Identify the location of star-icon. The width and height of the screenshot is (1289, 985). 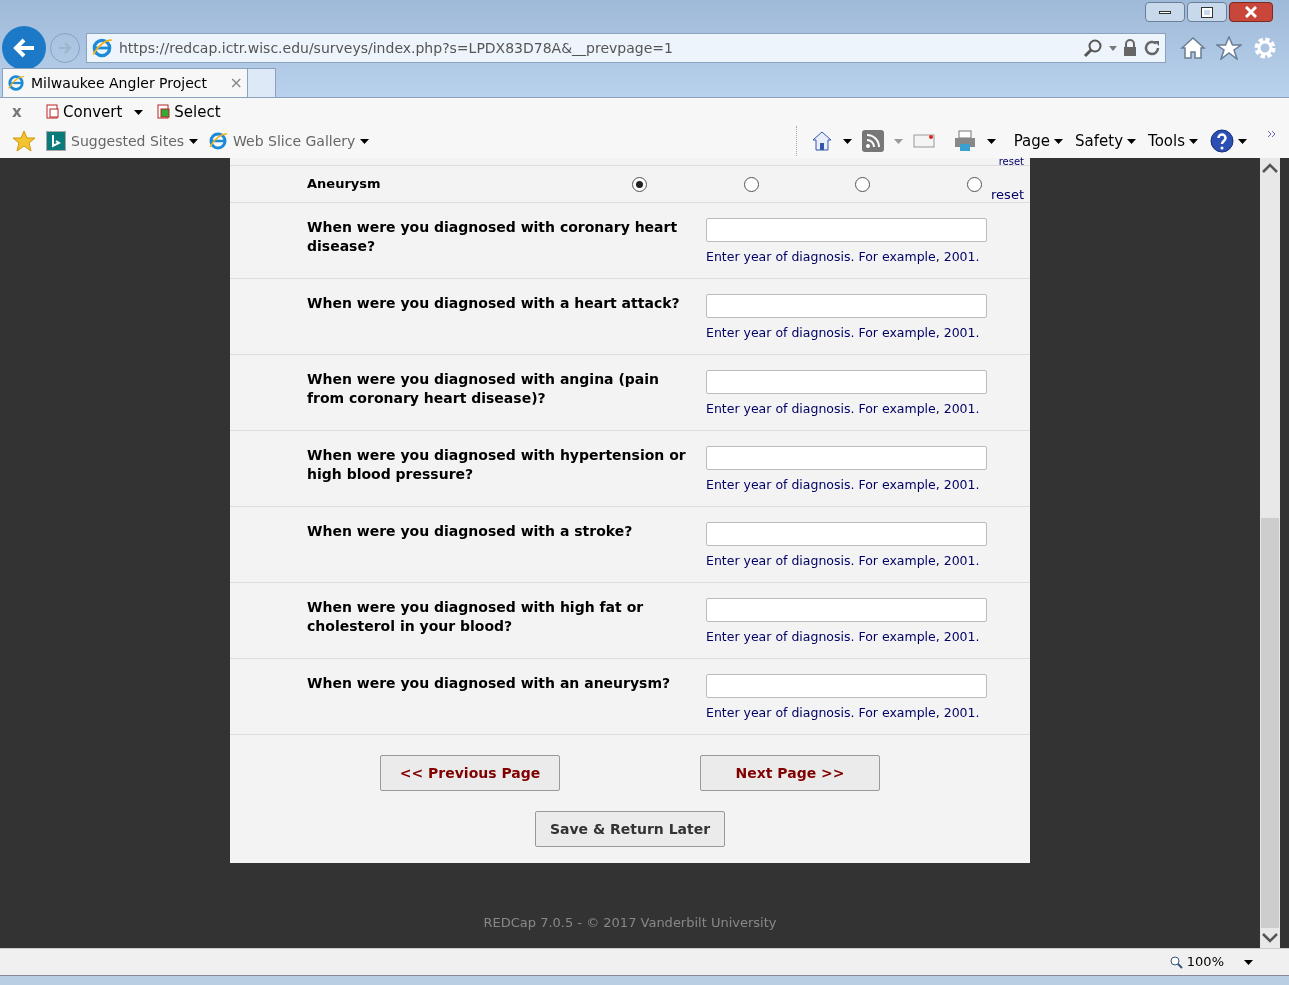
(1229, 48).